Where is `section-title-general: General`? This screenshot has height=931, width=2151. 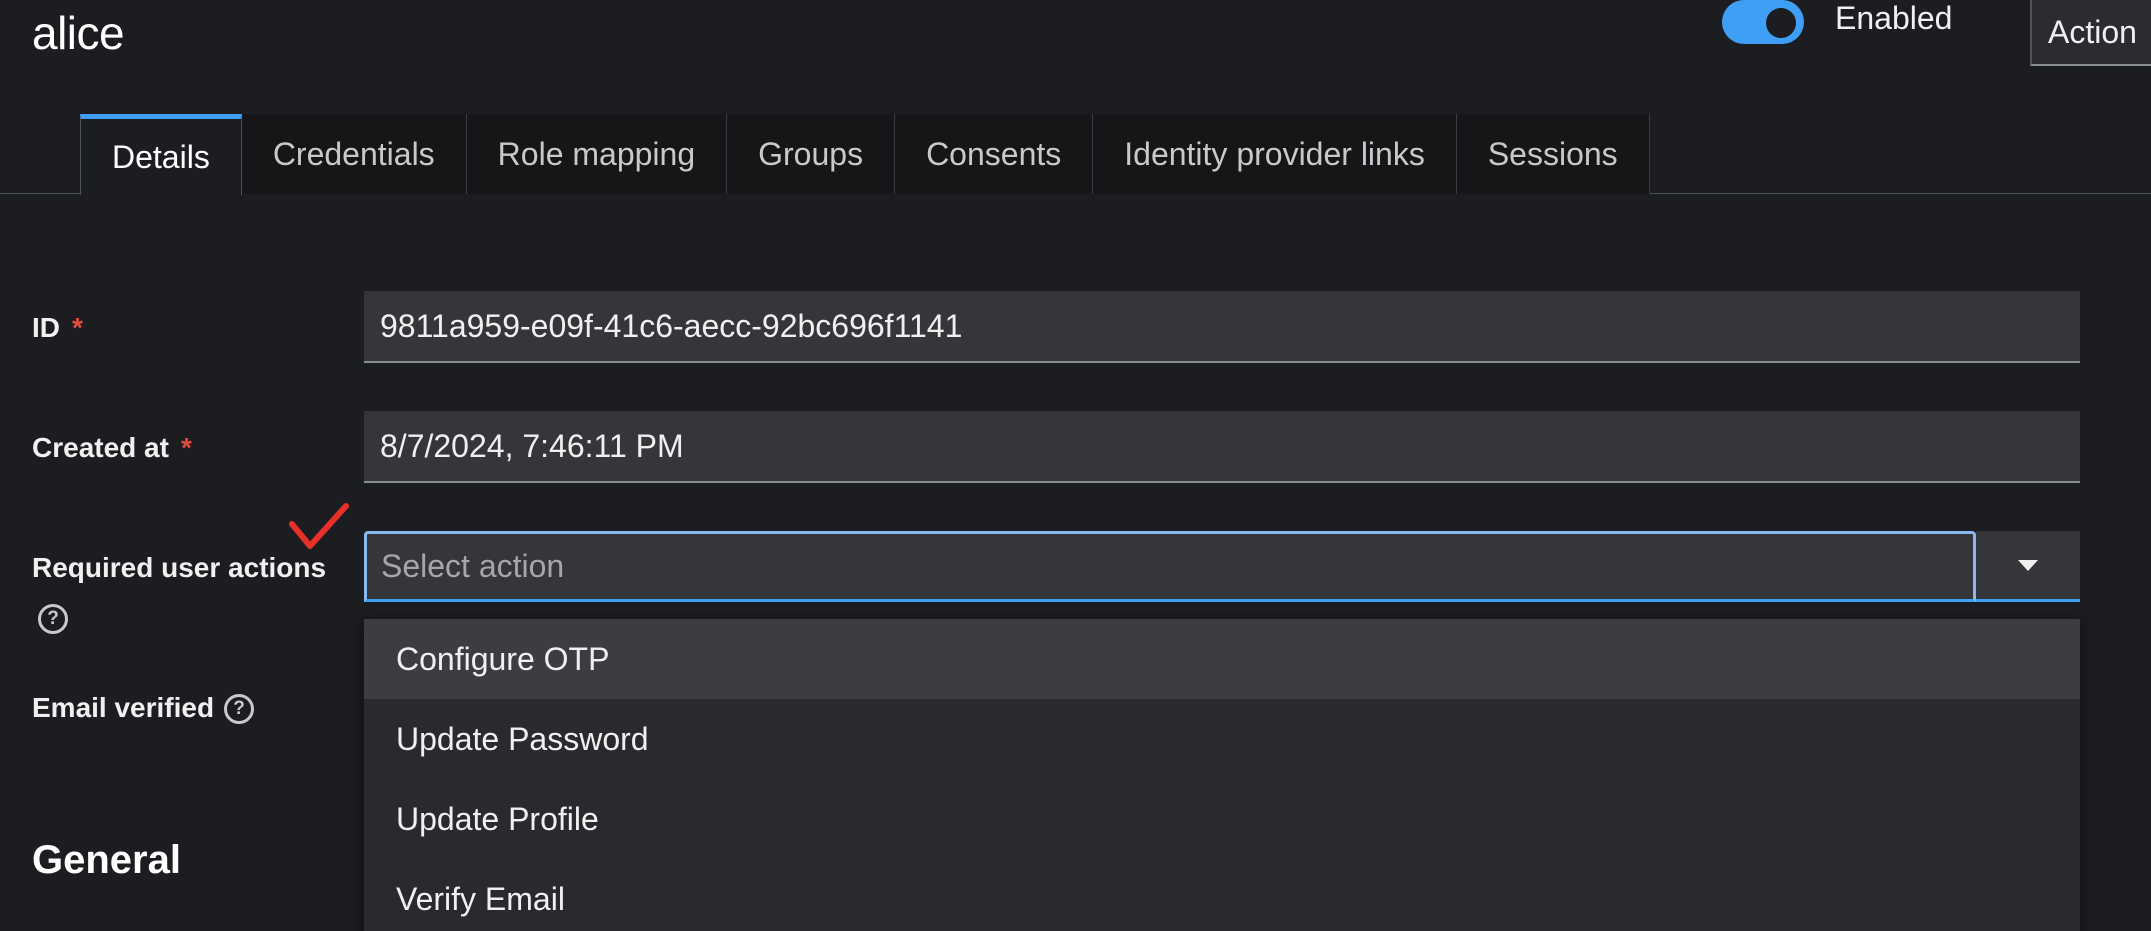
section-title-general: General is located at coordinates (106, 860).